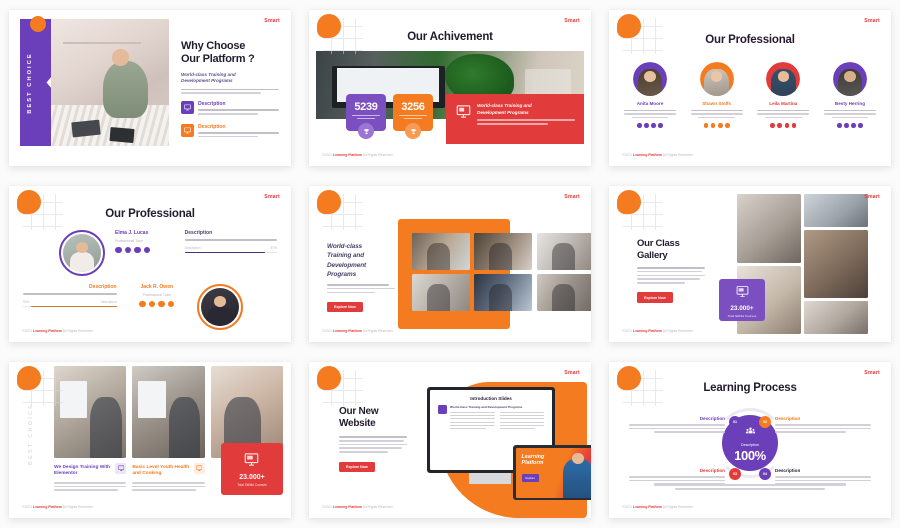 This screenshot has height=528, width=900. Describe the element at coordinates (70, 301) in the screenshot. I see `progress-label: 92% Description` at that location.